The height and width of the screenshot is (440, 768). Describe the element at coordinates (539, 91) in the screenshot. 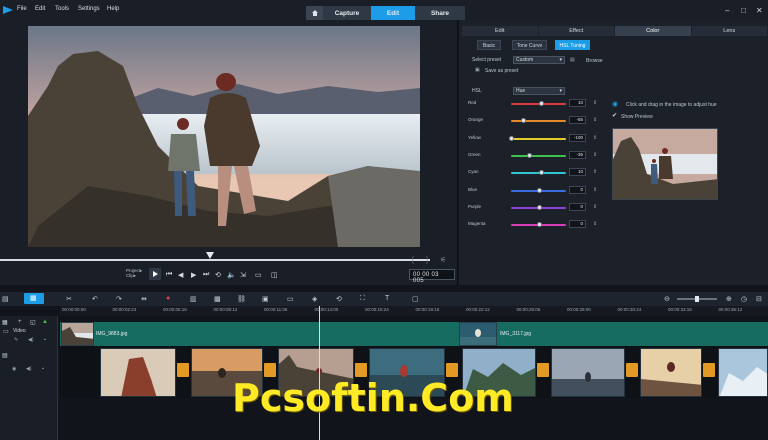

I see `hsl-mode-dropdown: Hue ▾` at that location.